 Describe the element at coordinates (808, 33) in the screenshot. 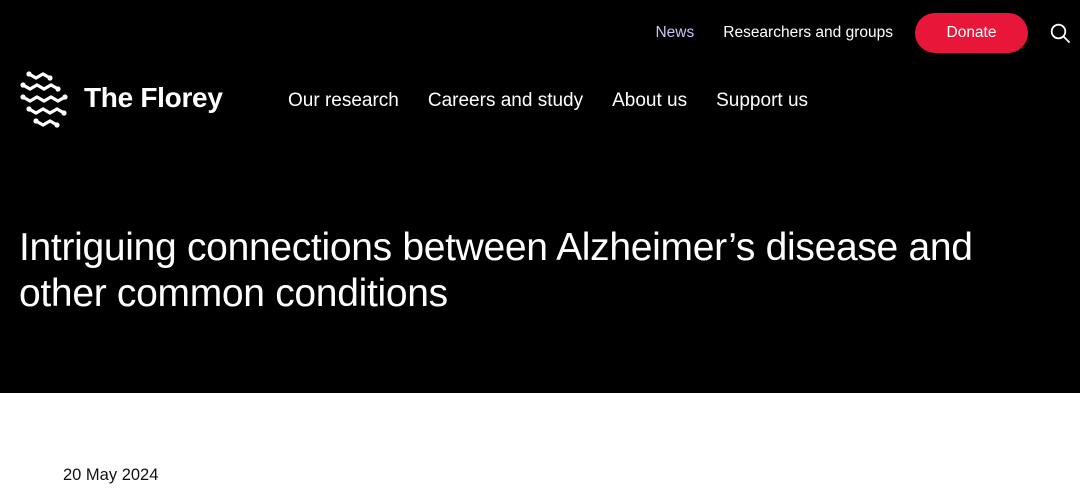

I see `researchers-and-groups-link: Researchers and groups` at that location.